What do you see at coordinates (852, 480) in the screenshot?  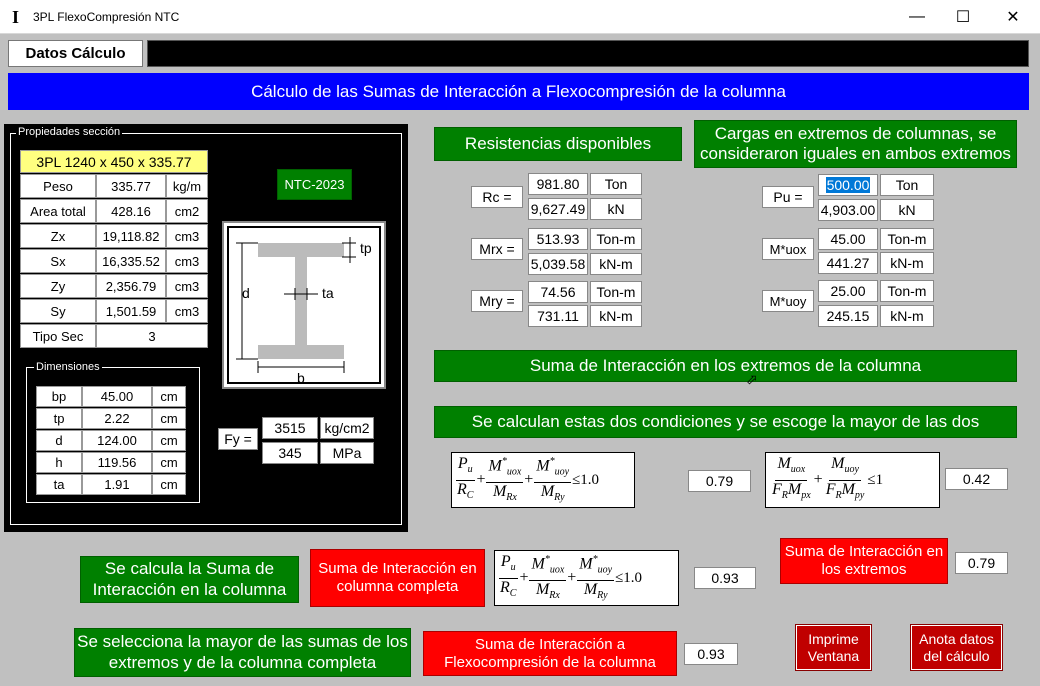 I see `formula-ends-2: Muox FRMpx + Muoy FRMpy ≤1` at bounding box center [852, 480].